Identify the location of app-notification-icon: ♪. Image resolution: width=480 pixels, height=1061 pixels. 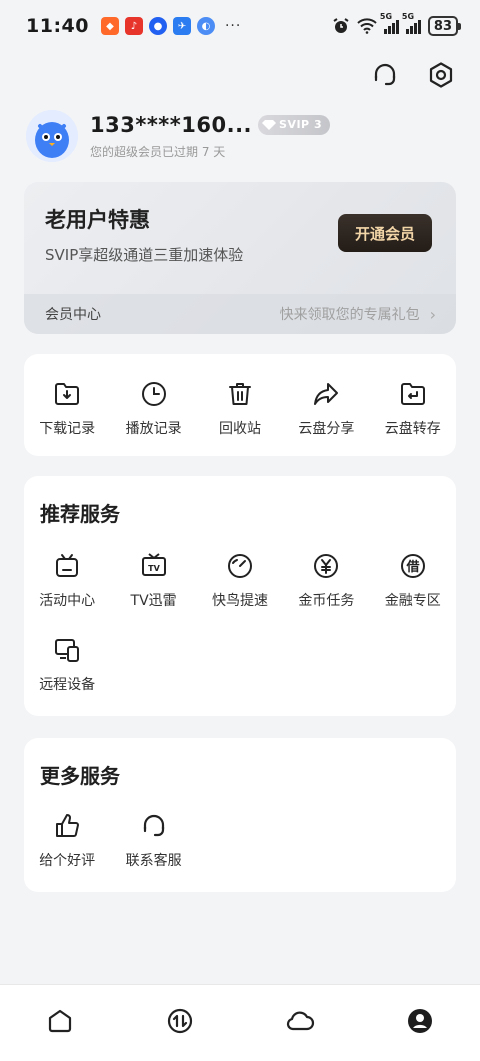
(133, 26).